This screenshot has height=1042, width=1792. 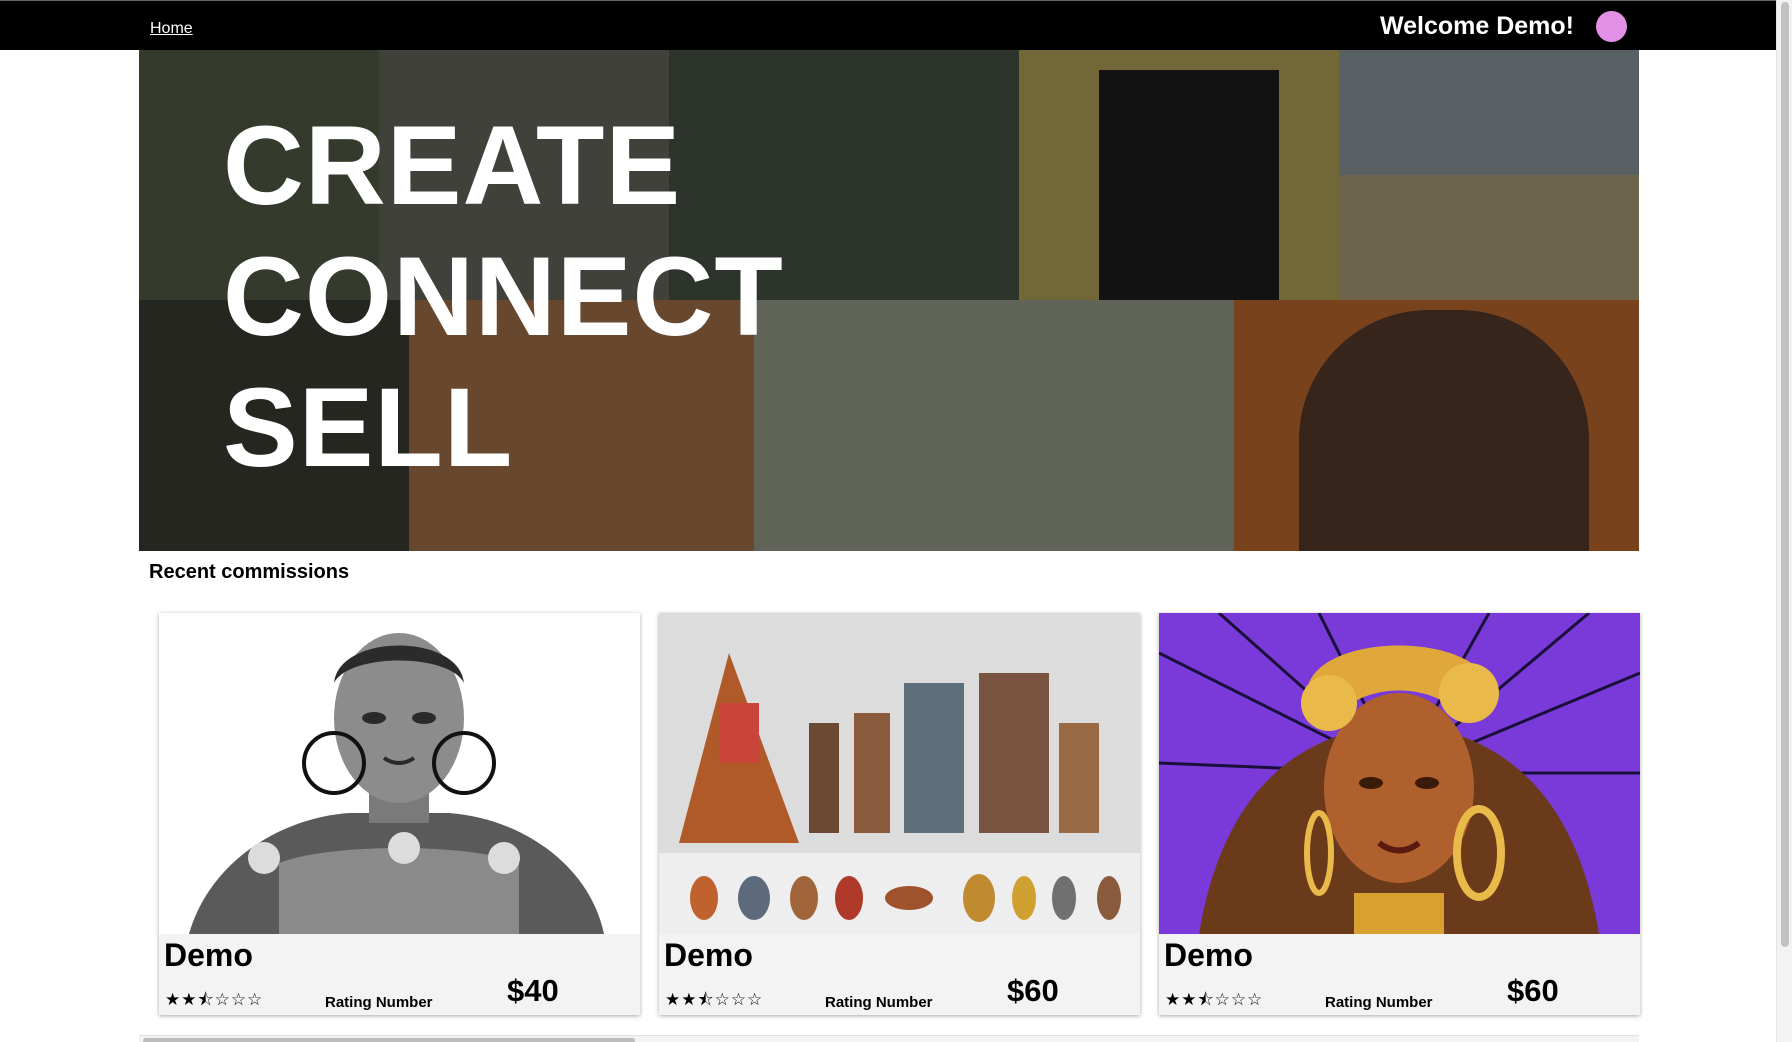 I want to click on welcome-text: Welcome Demo!, so click(x=1476, y=26).